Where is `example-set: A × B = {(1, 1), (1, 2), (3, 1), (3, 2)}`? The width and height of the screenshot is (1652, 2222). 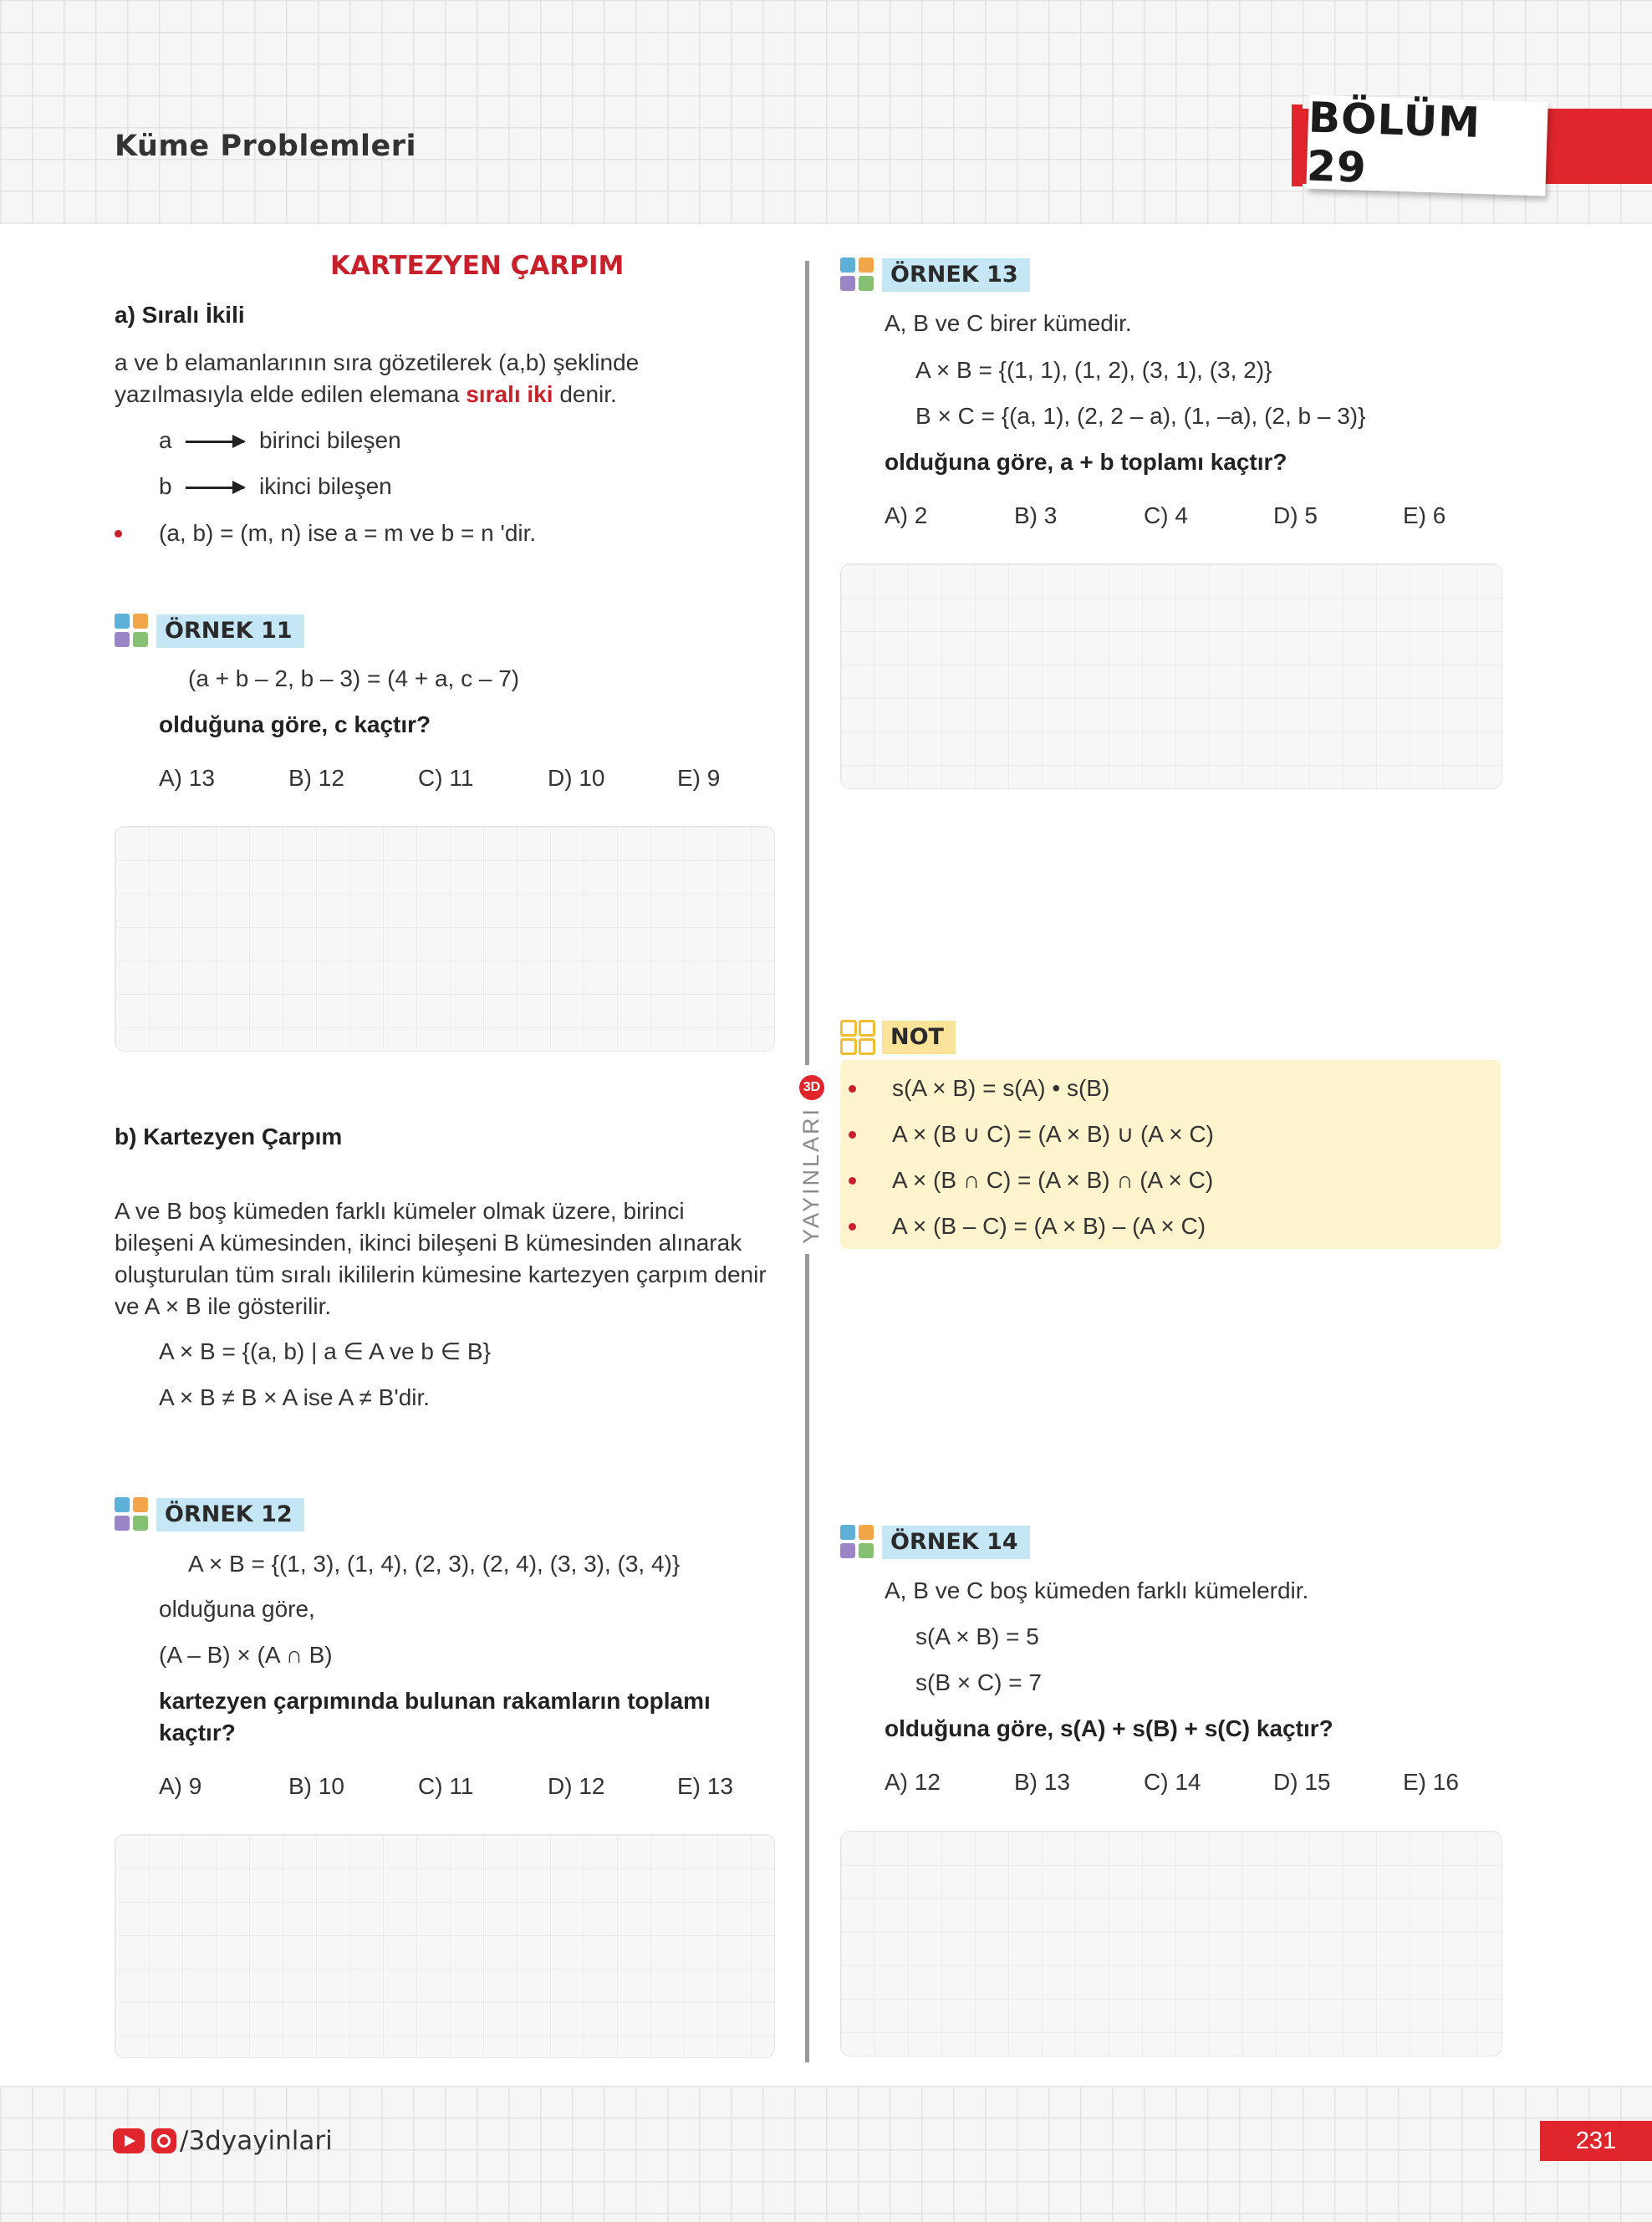 example-set: A × B = {(1, 1), (1, 2), (3, 1), (3, 2)} is located at coordinates (1093, 370).